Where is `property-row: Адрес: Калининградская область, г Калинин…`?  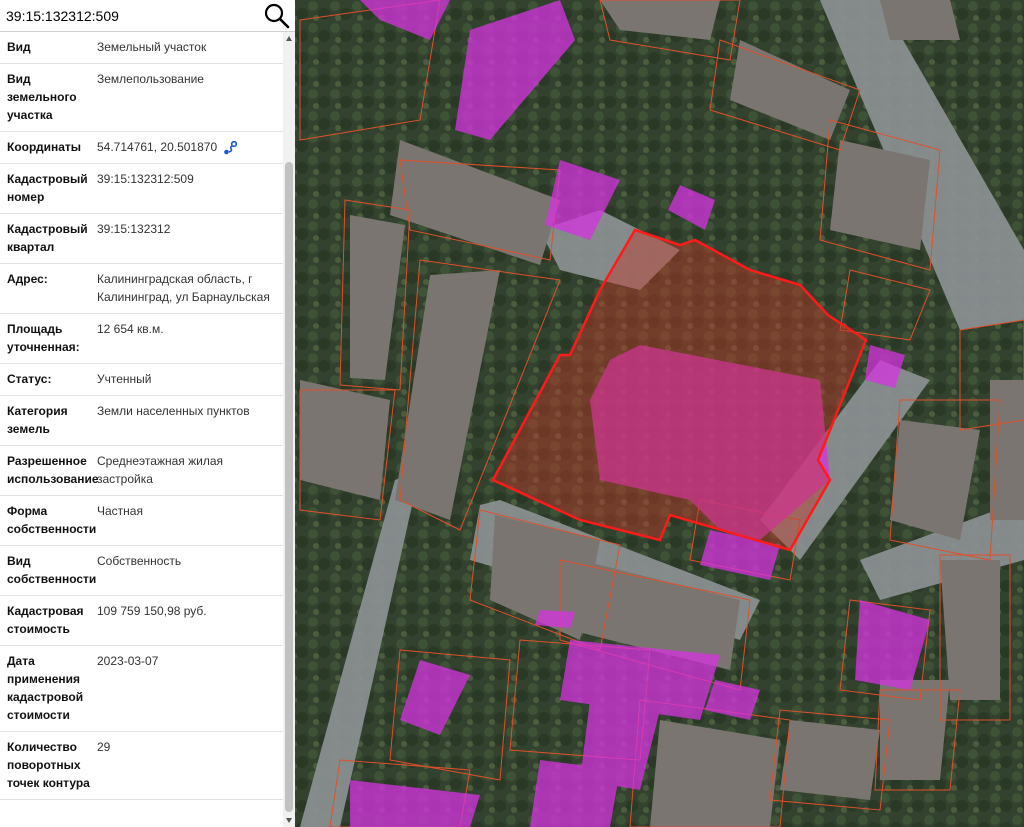
property-row: Адрес: Калининградская область, г Калинин… is located at coordinates (141, 289).